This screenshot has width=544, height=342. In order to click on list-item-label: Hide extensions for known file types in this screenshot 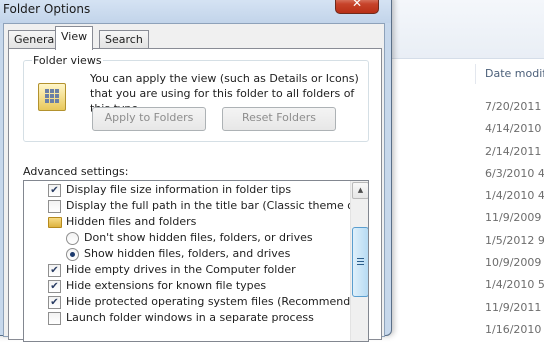, I will do `click(166, 285)`.